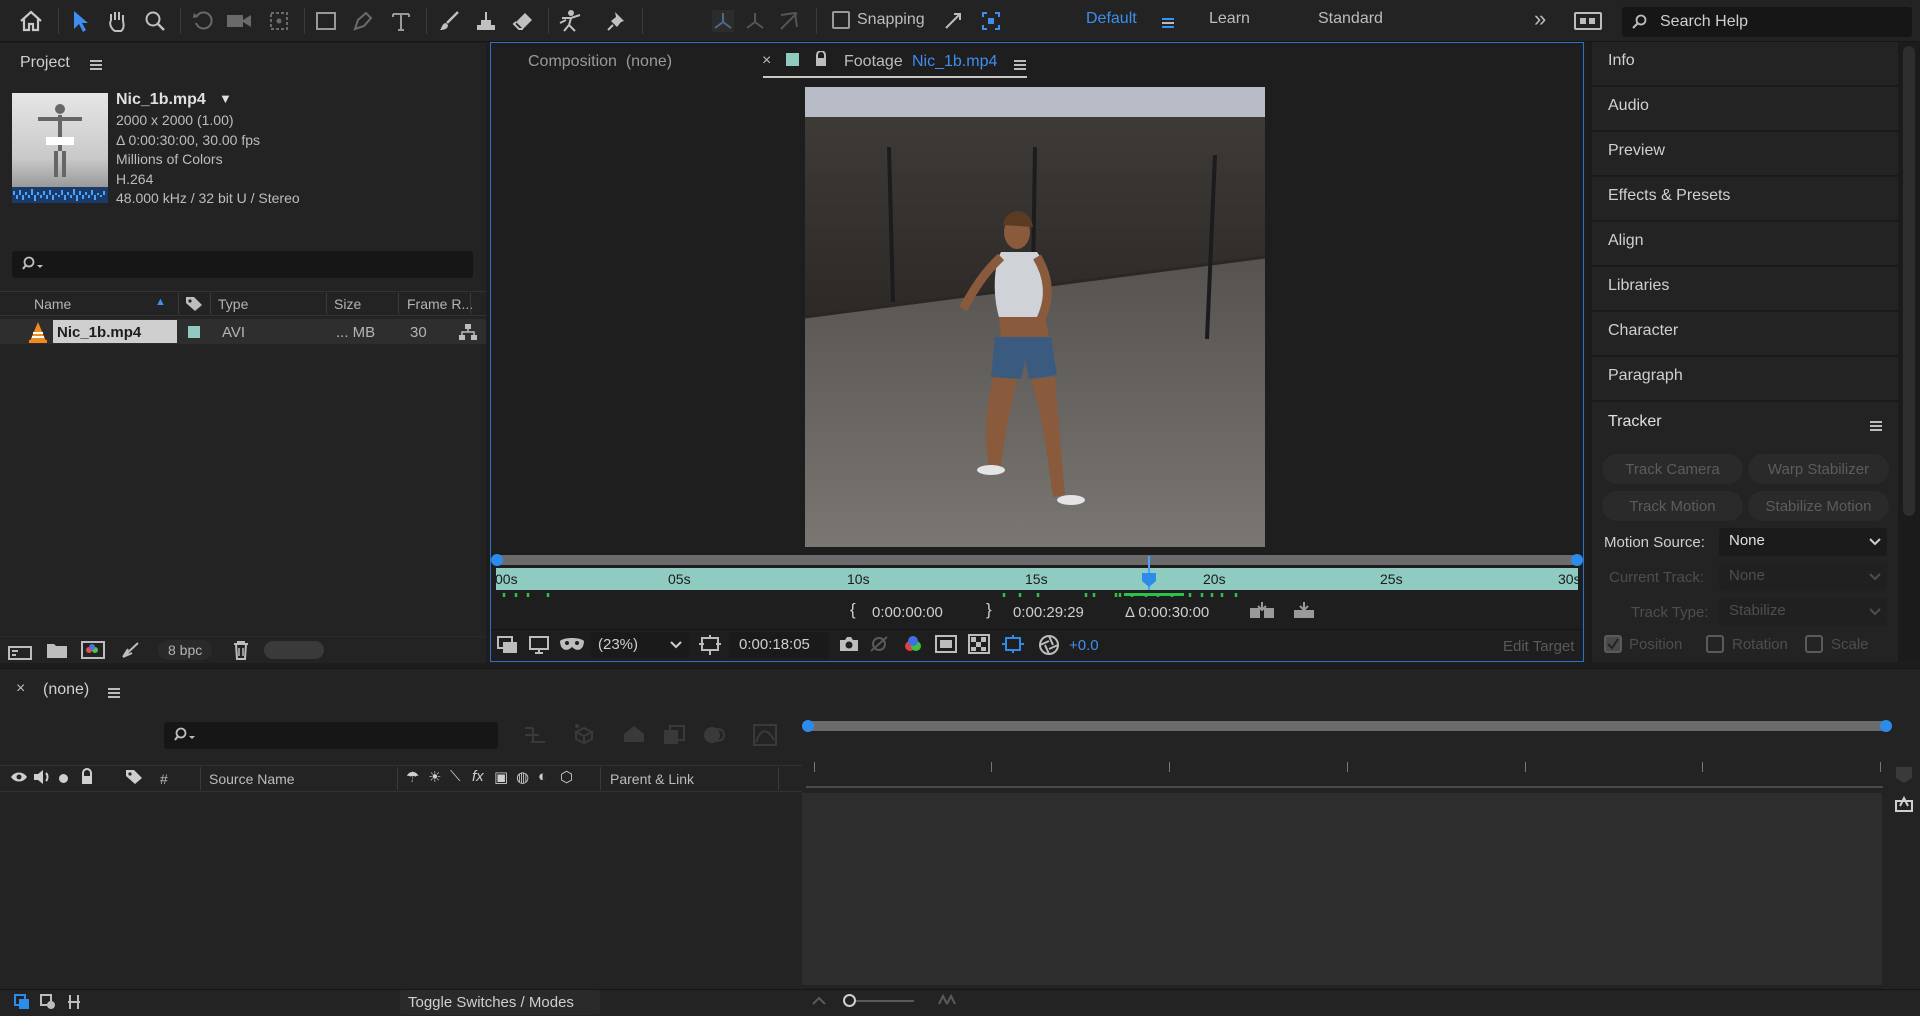  What do you see at coordinates (522, 777) in the screenshot?
I see `motion-blur-switch-icon: ◍` at bounding box center [522, 777].